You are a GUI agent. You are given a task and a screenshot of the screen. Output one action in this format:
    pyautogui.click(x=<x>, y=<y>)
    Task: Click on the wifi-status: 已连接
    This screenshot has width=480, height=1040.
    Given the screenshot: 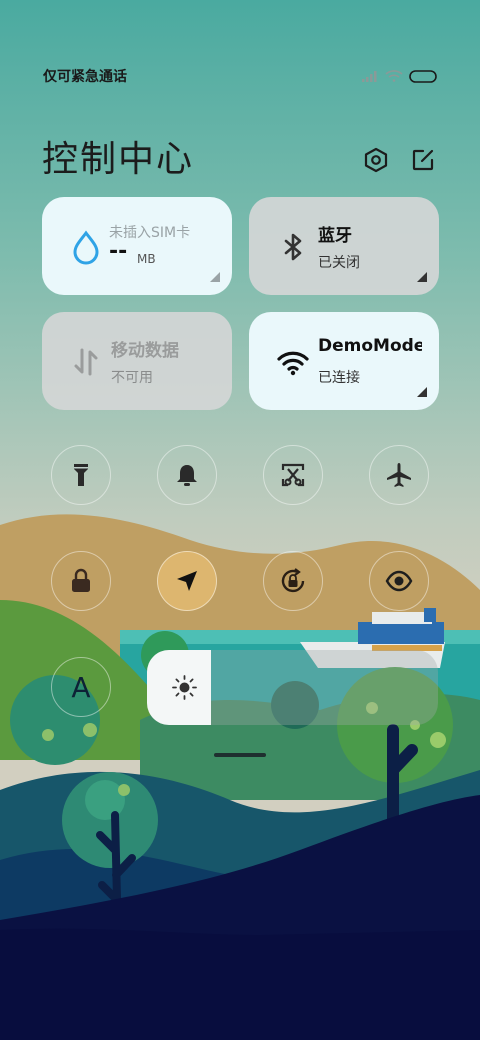 What is the action you would take?
    pyautogui.click(x=339, y=378)
    